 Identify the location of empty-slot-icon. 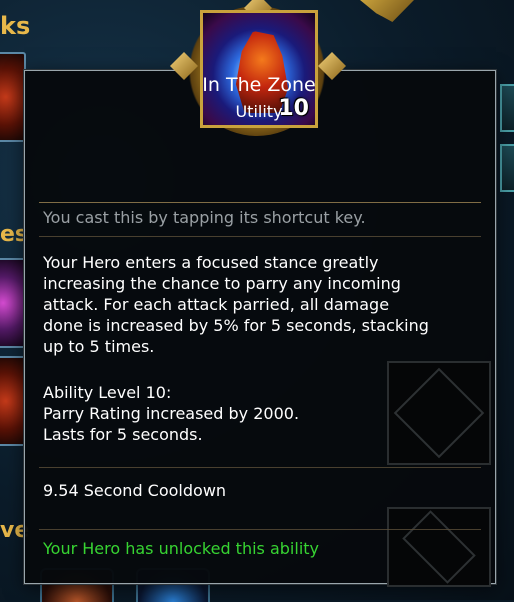
(439, 547).